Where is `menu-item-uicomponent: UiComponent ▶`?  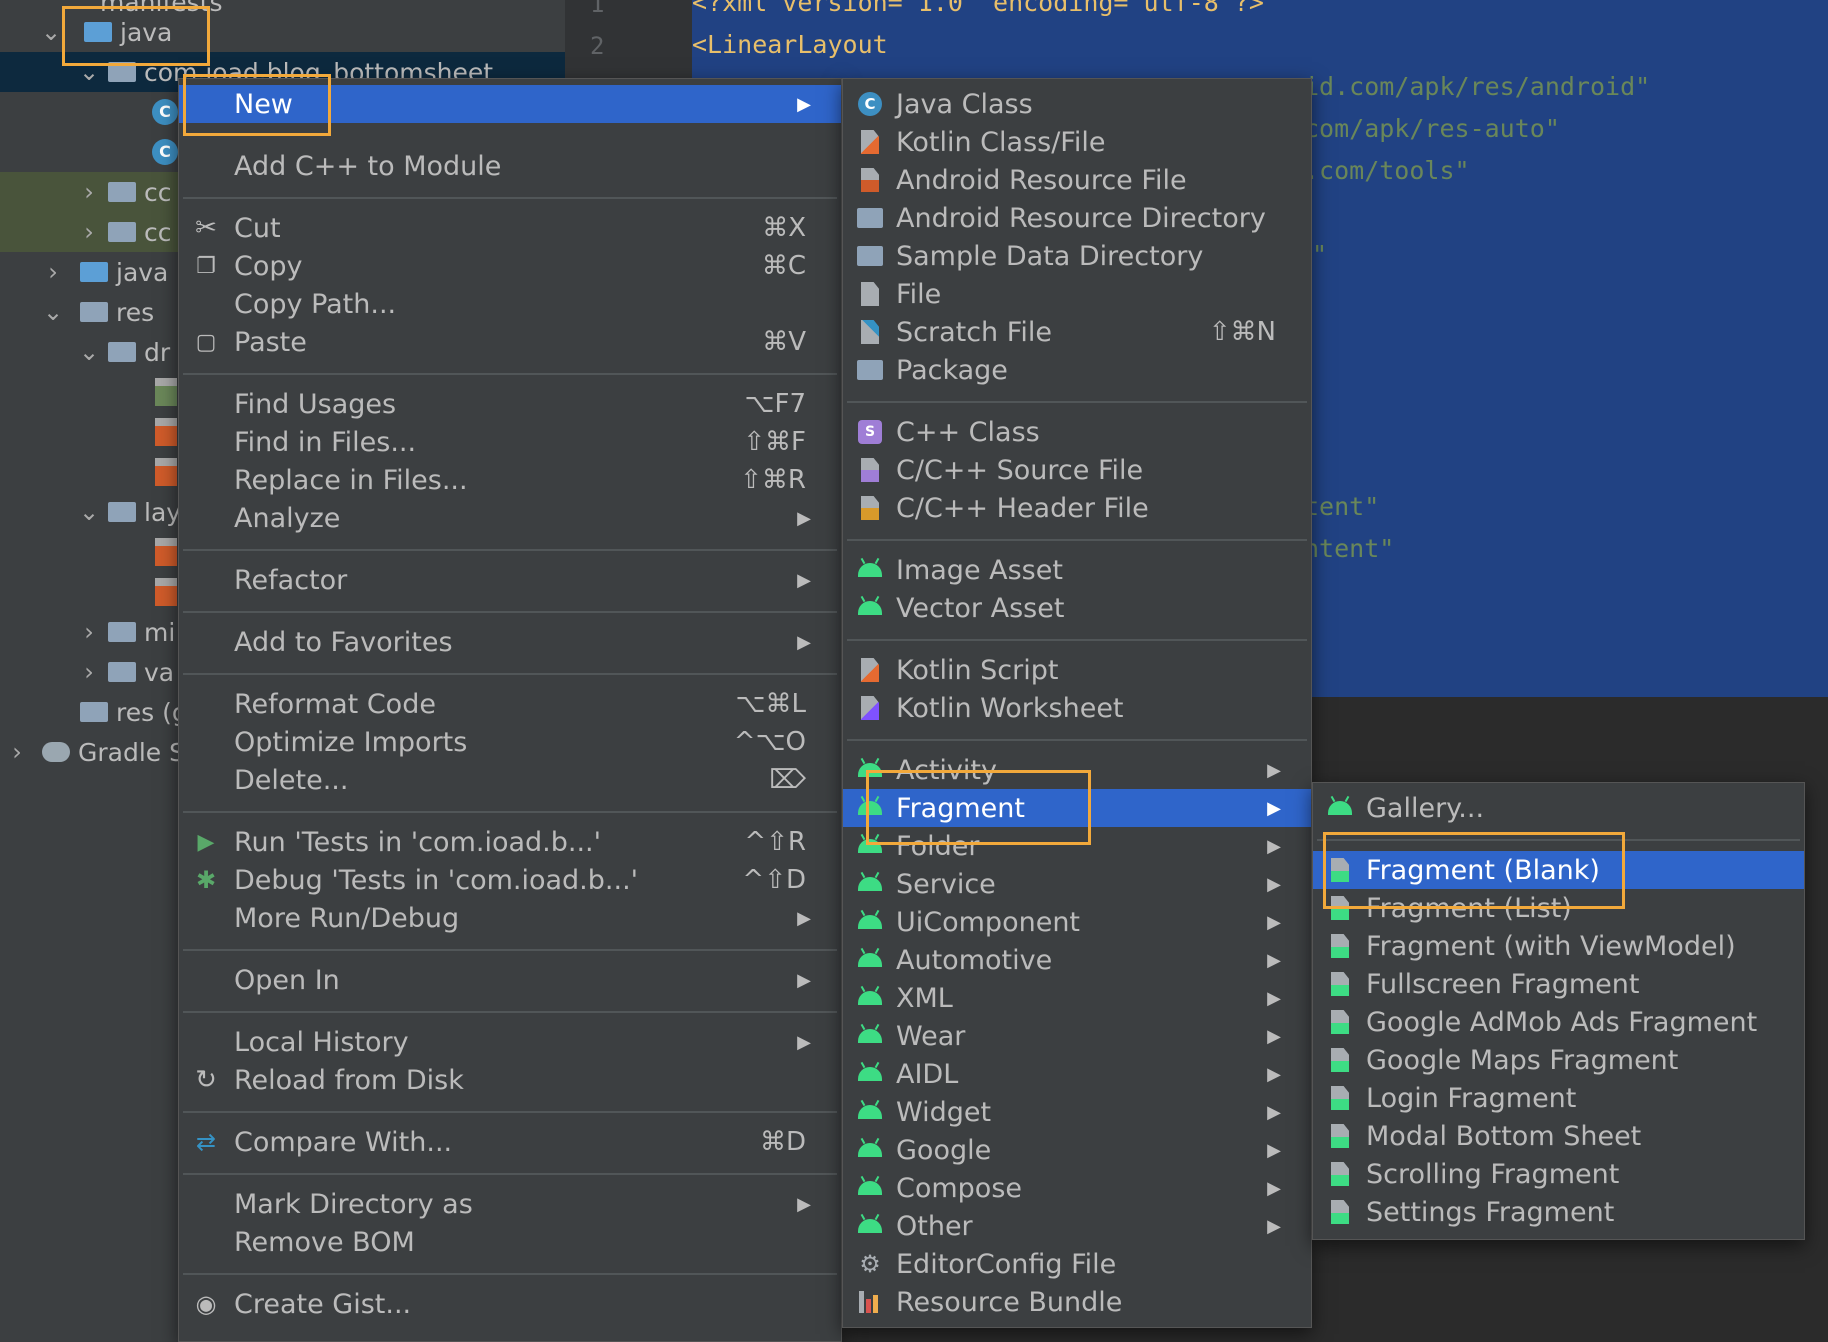 menu-item-uicomponent: UiComponent ▶ is located at coordinates (1077, 922).